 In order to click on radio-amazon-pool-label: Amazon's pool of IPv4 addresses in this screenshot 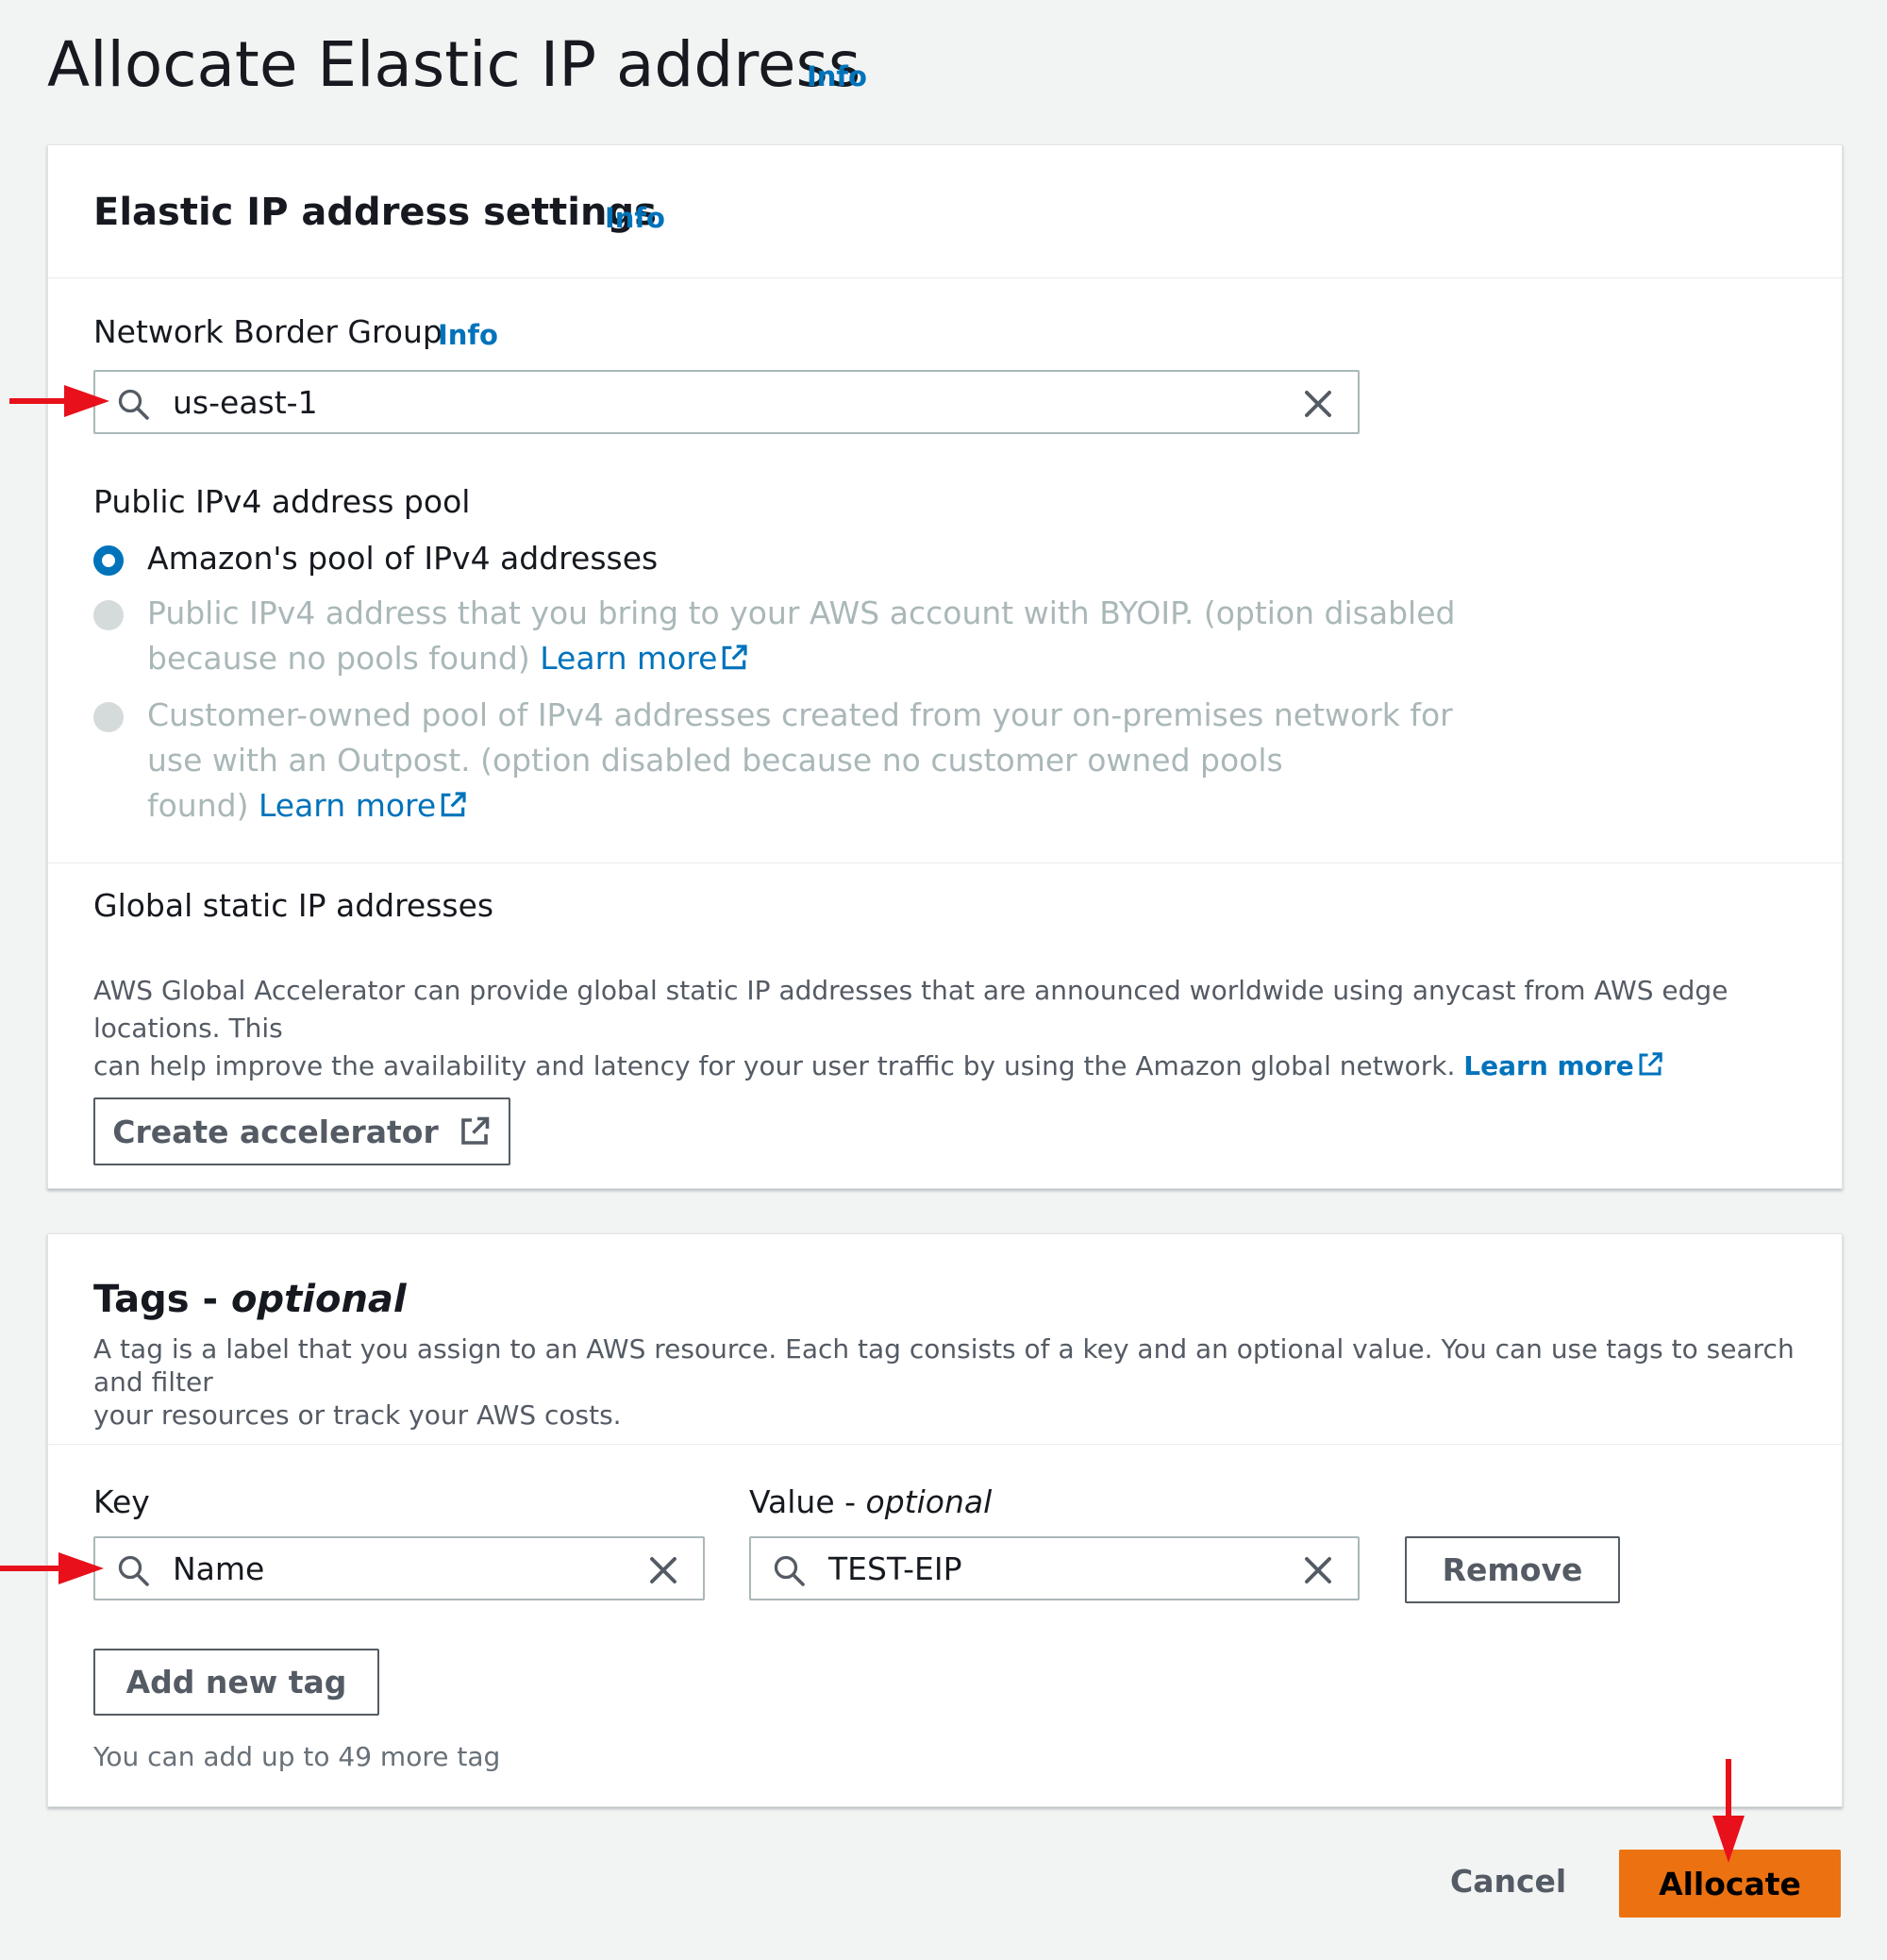, I will do `click(403, 558)`.